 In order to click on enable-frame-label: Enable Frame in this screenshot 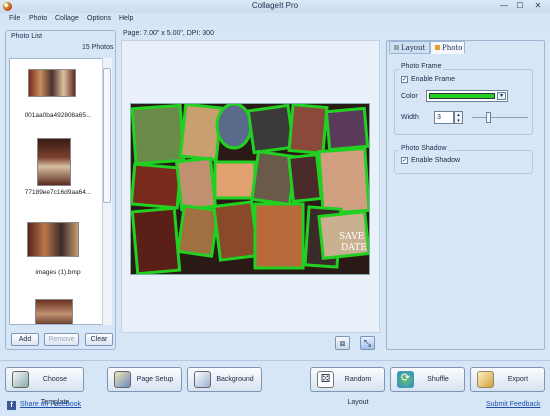, I will do `click(433, 79)`.